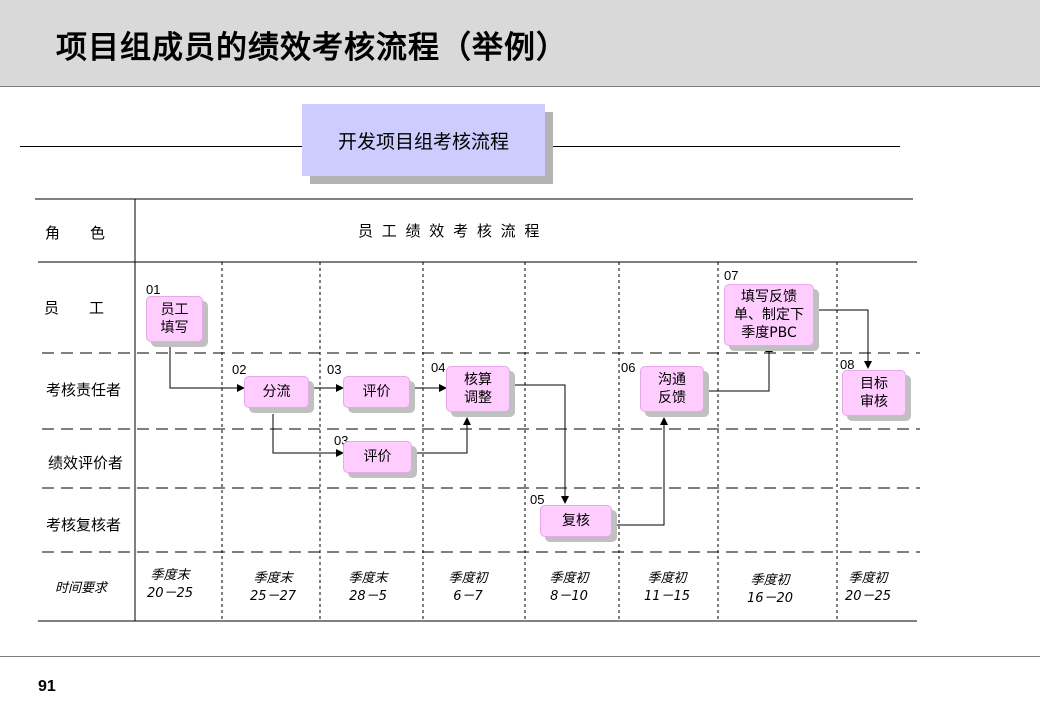 This screenshot has width=1040, height=720. I want to click on step-number: 03, so click(334, 369).